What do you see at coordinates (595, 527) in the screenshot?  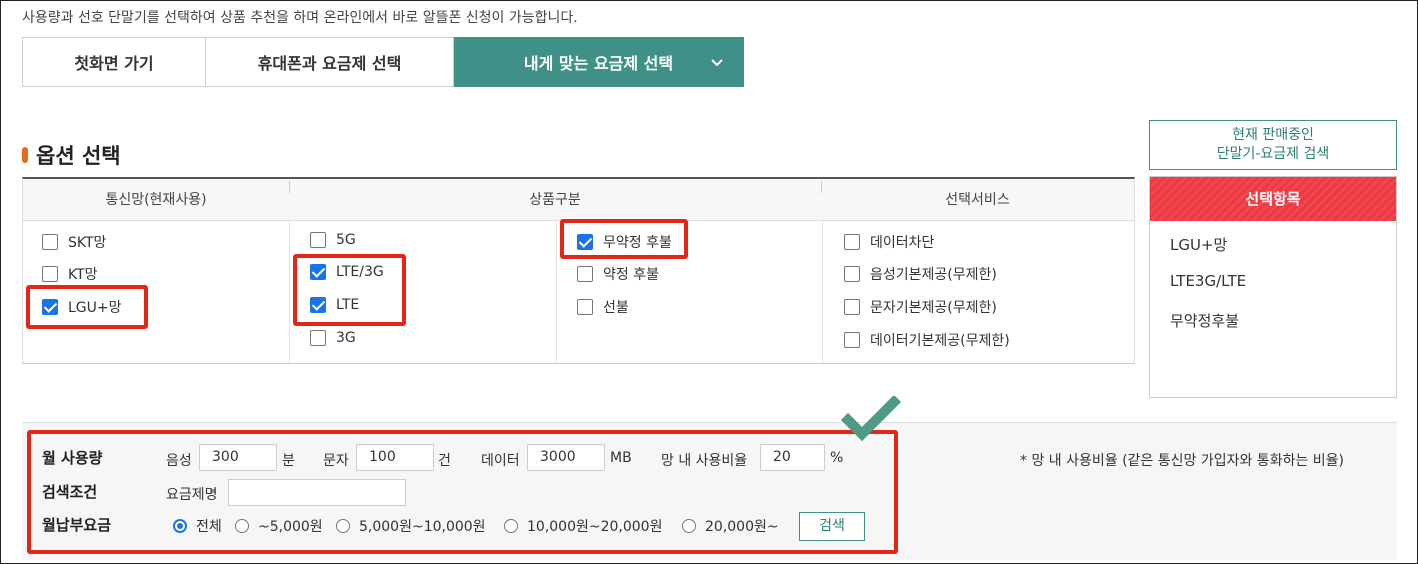 I see `radio-label: 10,000원~20,000원` at bounding box center [595, 527].